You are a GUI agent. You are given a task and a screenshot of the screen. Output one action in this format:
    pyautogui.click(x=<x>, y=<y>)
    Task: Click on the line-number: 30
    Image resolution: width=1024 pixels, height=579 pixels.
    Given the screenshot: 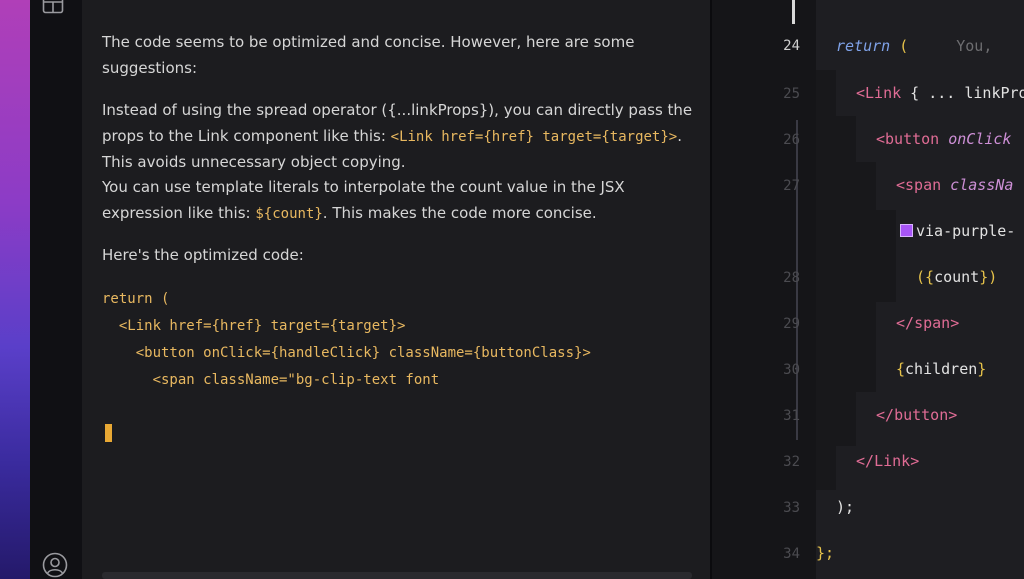 What is the action you would take?
    pyautogui.click(x=791, y=370)
    